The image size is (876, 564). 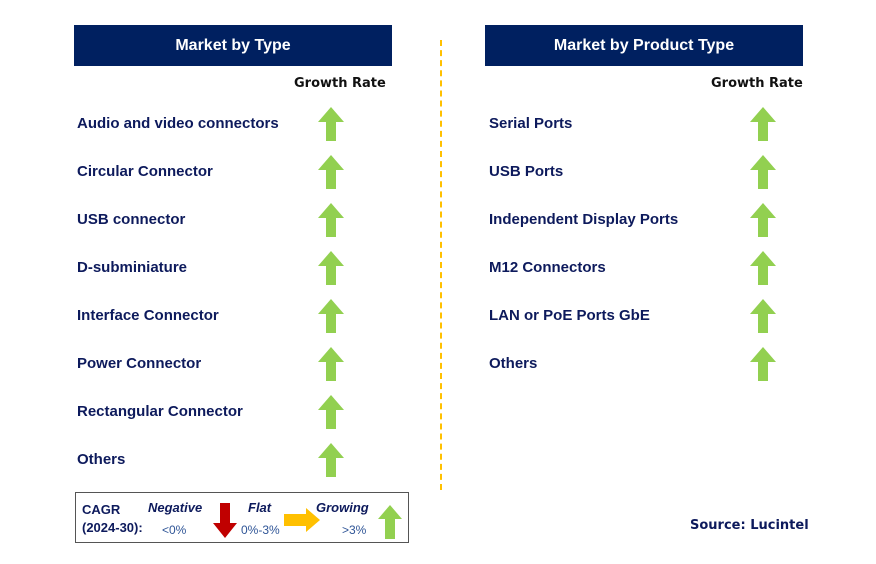 I want to click on item-label: LAN or PoE Ports GbE, so click(x=569, y=315).